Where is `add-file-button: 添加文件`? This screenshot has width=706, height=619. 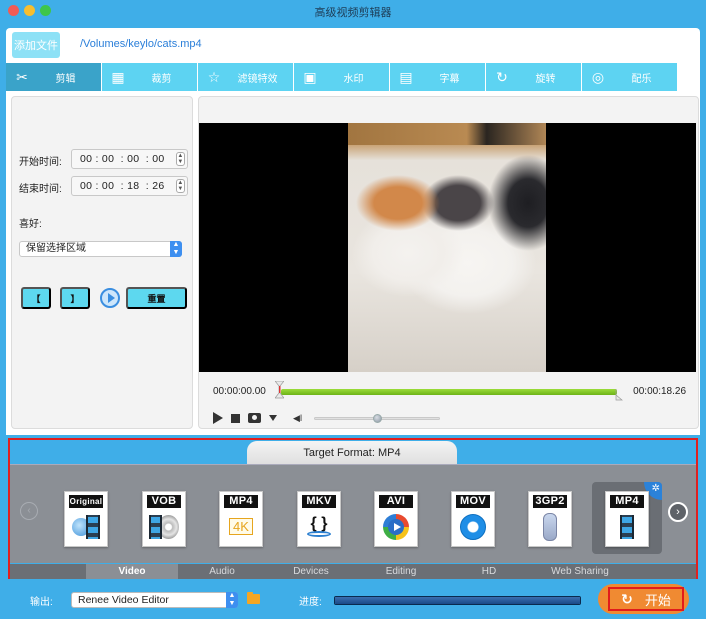 add-file-button: 添加文件 is located at coordinates (36, 45).